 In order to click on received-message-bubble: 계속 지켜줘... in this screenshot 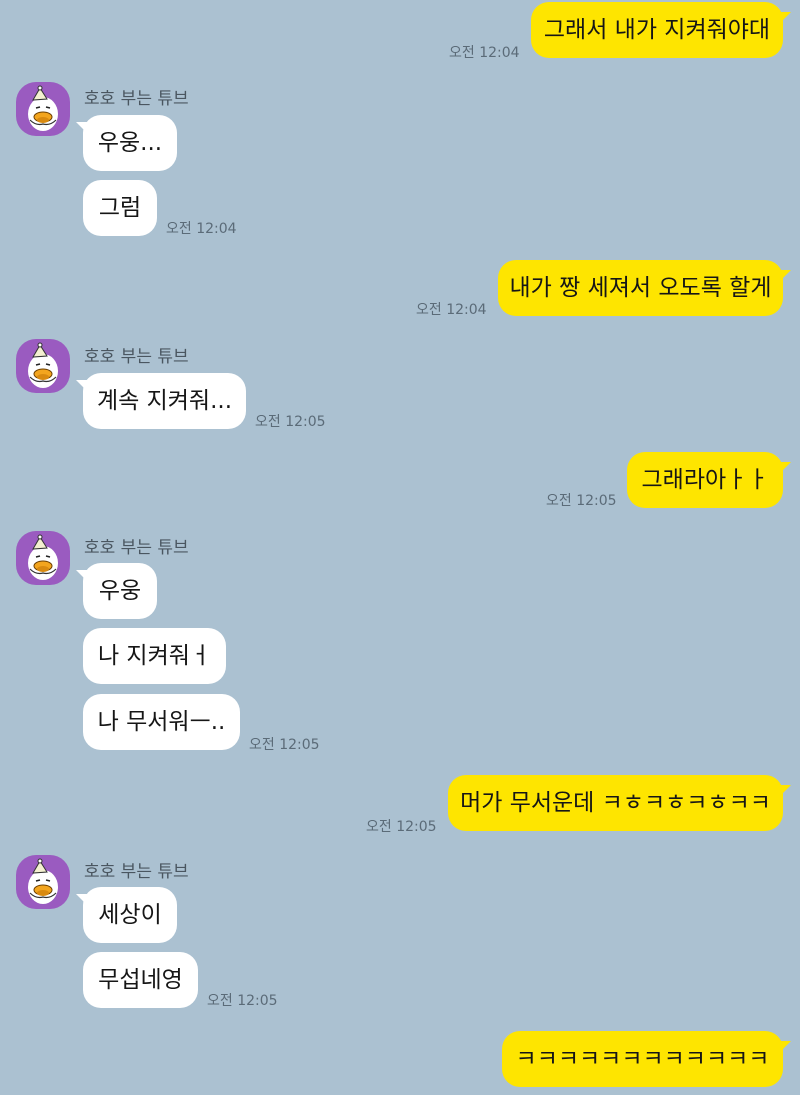, I will do `click(164, 401)`.